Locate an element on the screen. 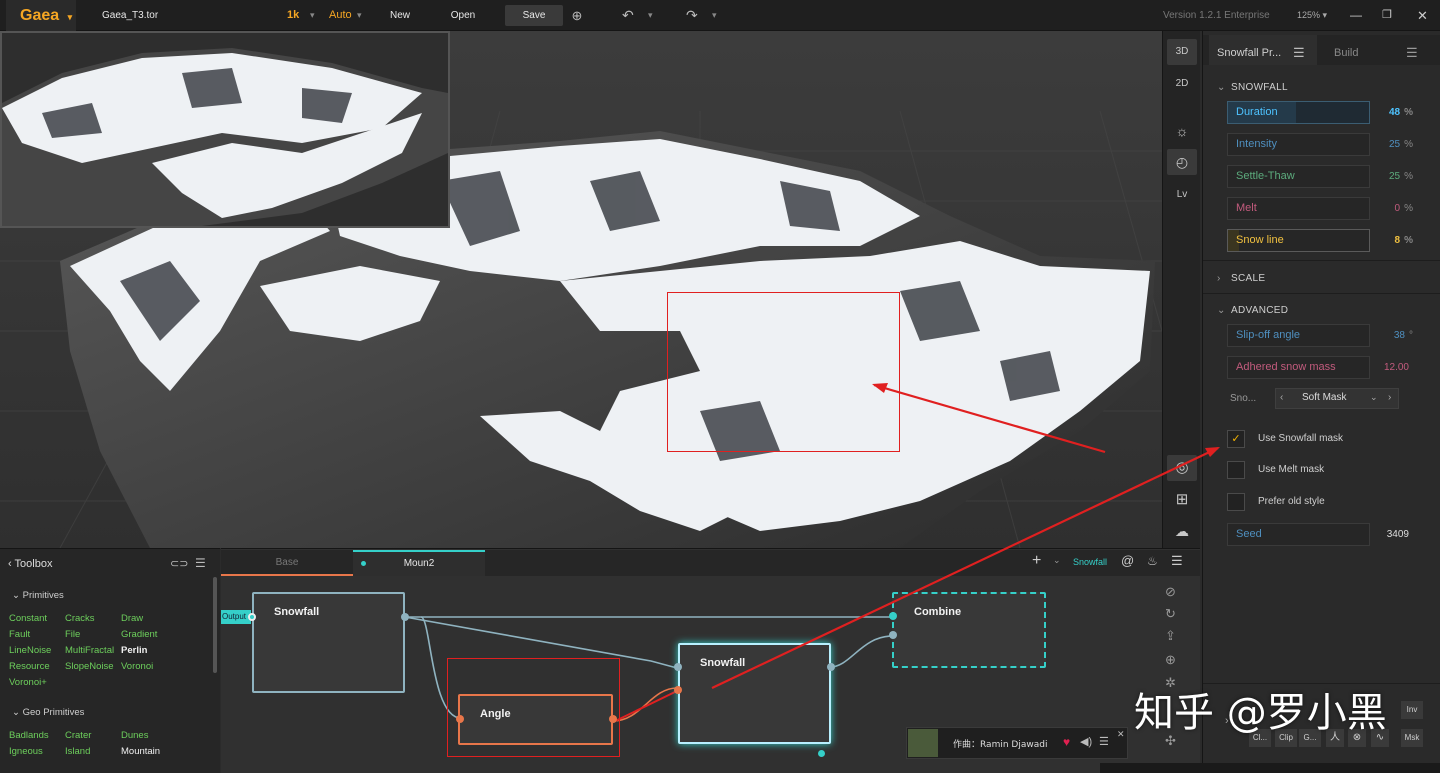  annotation-arrow-viewport is located at coordinates (989, 418).